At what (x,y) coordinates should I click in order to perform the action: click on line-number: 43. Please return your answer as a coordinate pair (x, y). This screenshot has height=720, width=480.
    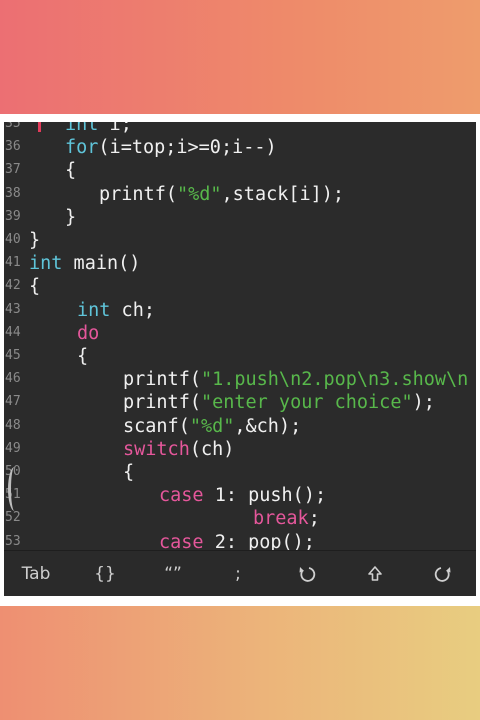
    Looking at the image, I should click on (13, 309).